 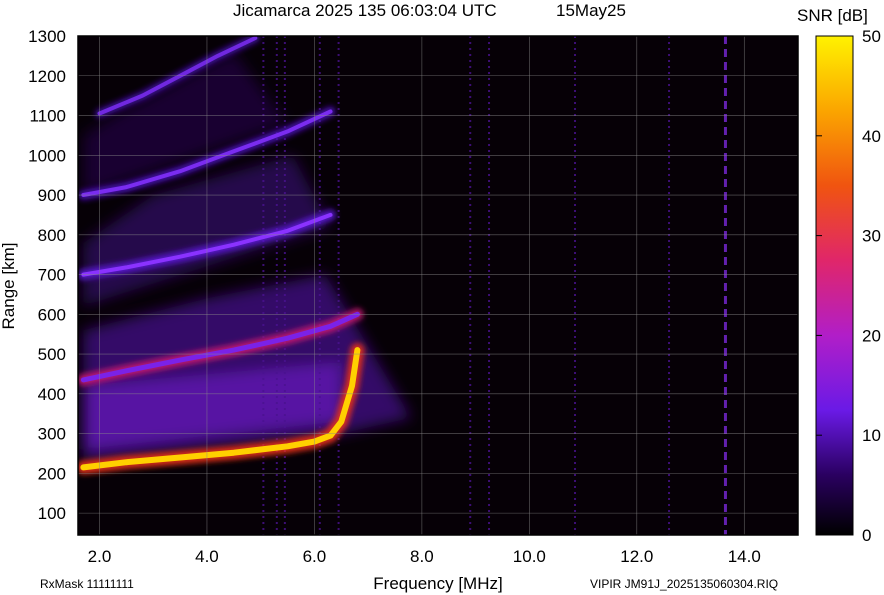 I want to click on x-tick-label: 12.0, so click(x=636, y=556).